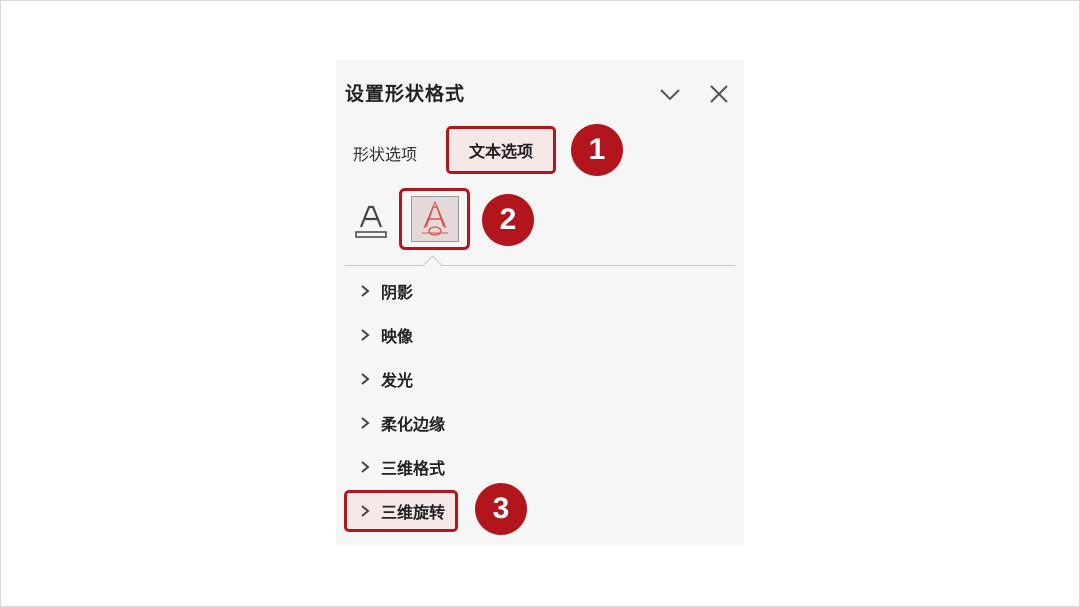 The width and height of the screenshot is (1080, 607). I want to click on section-label: 柔化边缘, so click(413, 424).